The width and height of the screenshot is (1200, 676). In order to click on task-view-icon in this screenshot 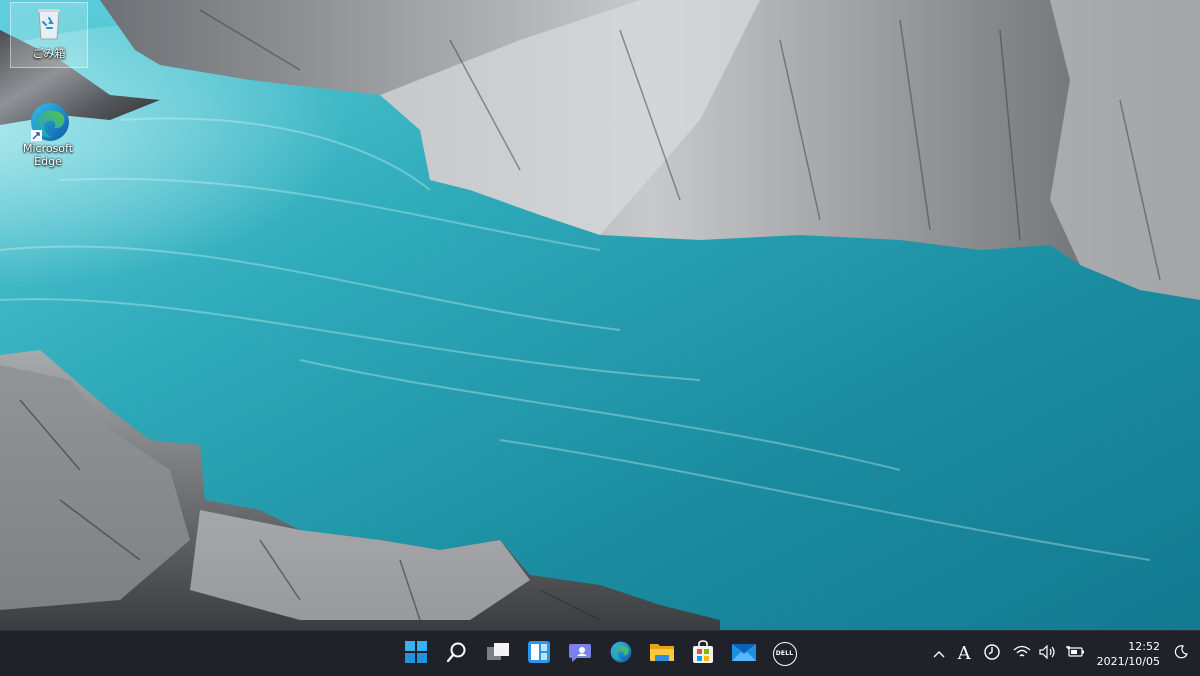, I will do `click(498, 654)`.